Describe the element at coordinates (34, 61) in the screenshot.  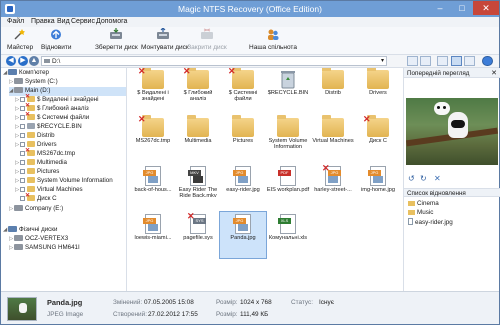
I see `up-button: ▲` at that location.